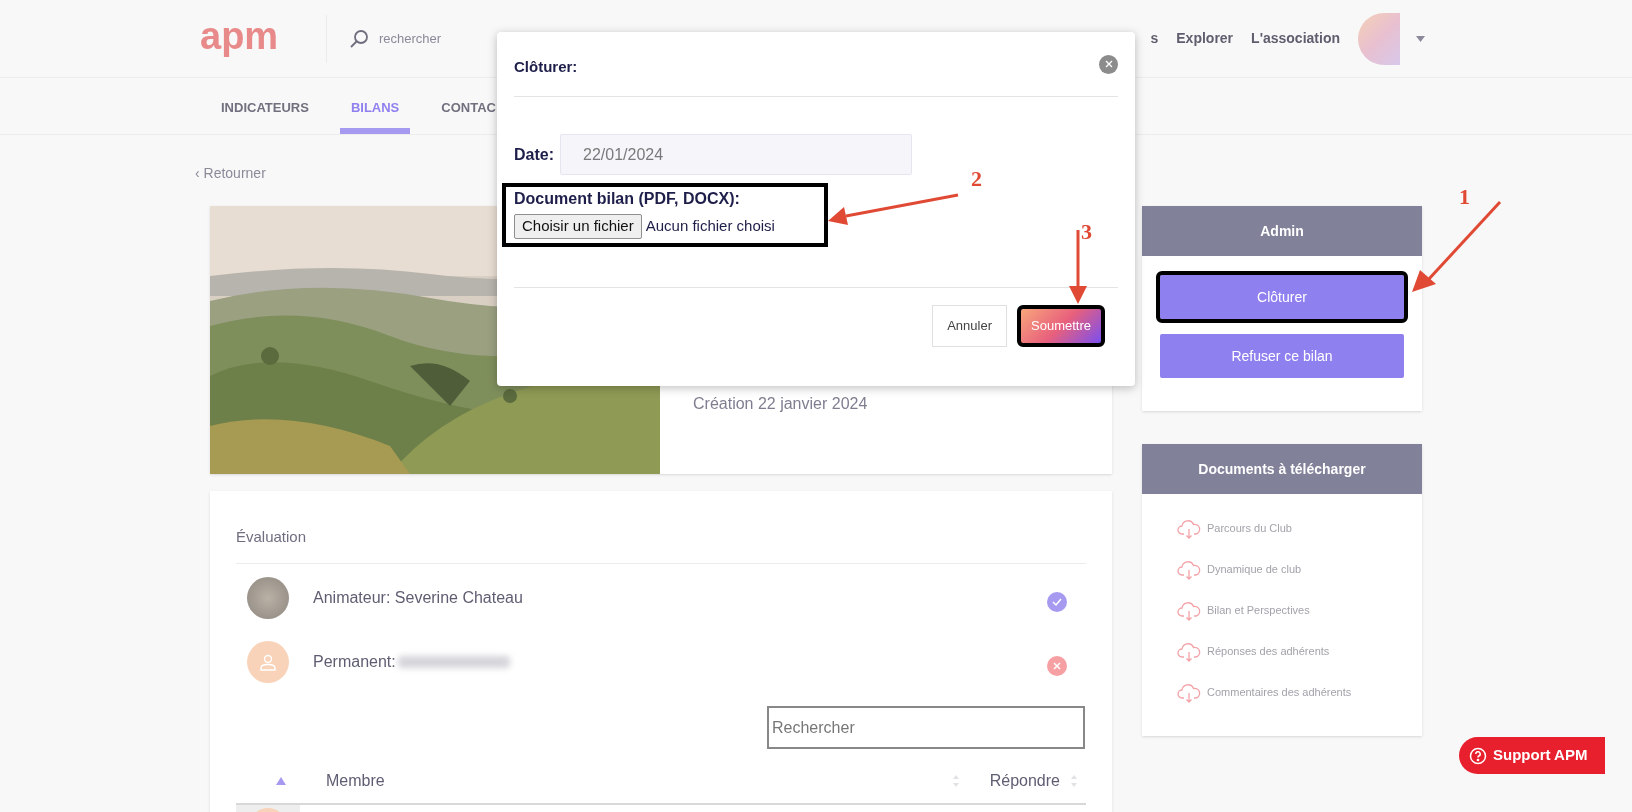 The image size is (1632, 812). Describe the element at coordinates (926, 727) in the screenshot. I see `search-field: Rechercher` at that location.